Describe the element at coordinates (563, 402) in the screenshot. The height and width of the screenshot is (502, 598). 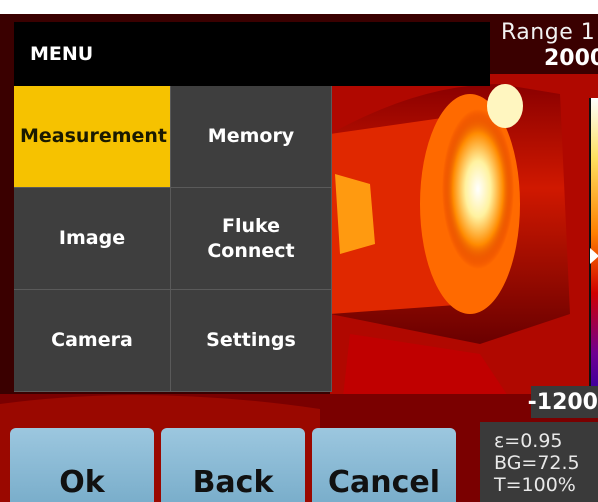
I see `range-min-value: -1200` at that location.